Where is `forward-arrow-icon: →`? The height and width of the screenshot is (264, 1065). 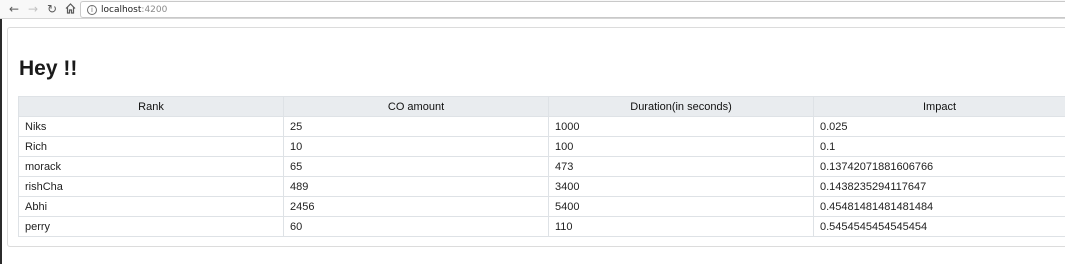
forward-arrow-icon: → is located at coordinates (33, 9).